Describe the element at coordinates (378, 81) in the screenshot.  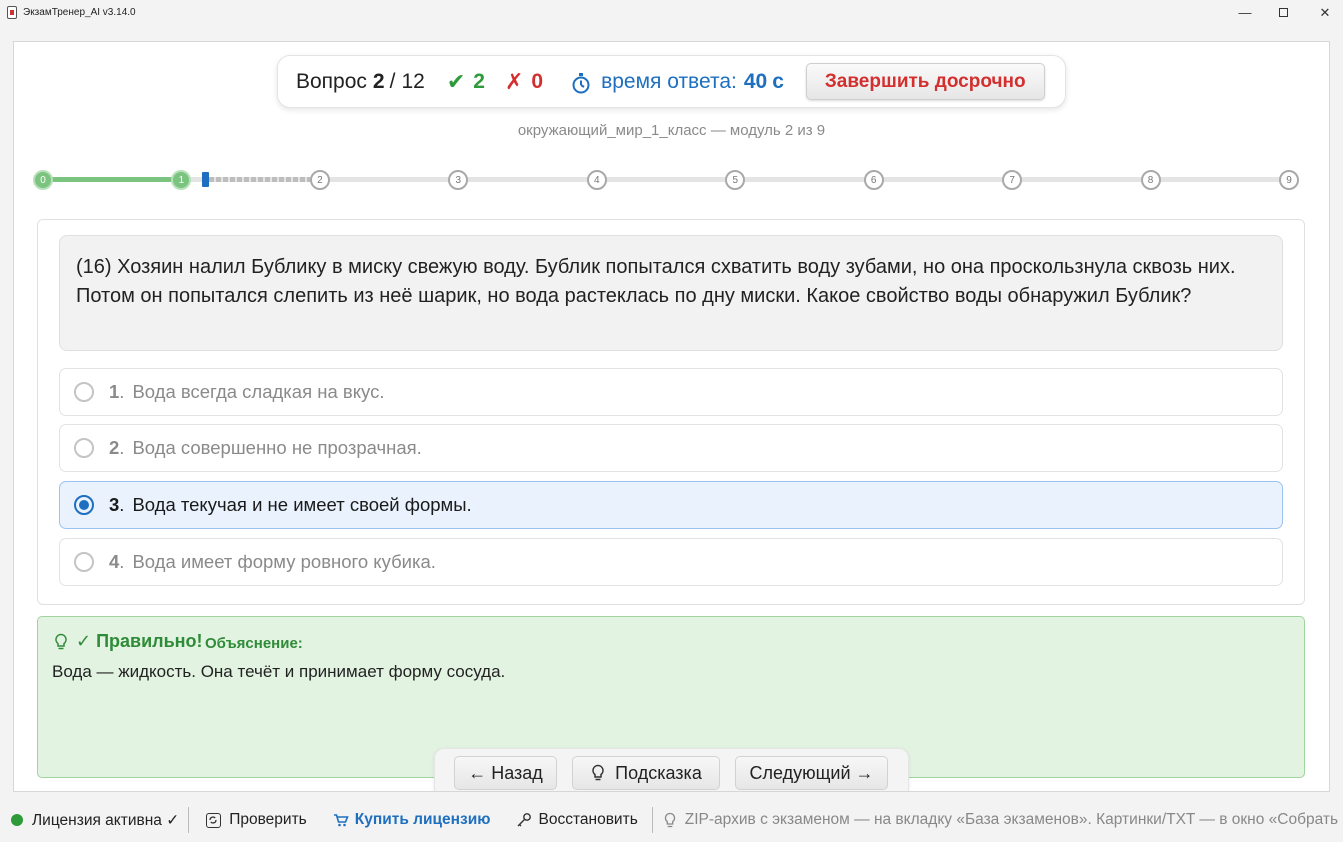
I see `question-current: 2` at that location.